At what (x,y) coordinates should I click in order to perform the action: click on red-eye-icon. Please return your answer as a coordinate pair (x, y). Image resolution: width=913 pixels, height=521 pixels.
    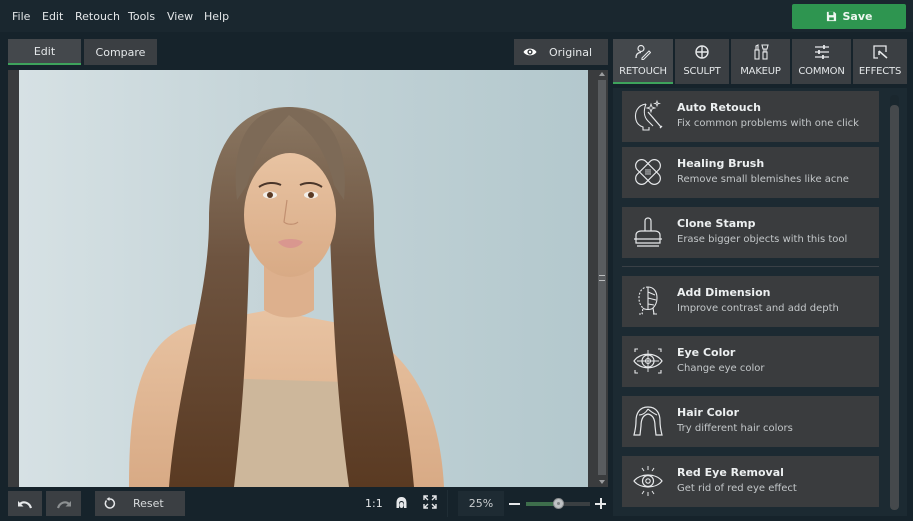
    Looking at the image, I should click on (648, 481).